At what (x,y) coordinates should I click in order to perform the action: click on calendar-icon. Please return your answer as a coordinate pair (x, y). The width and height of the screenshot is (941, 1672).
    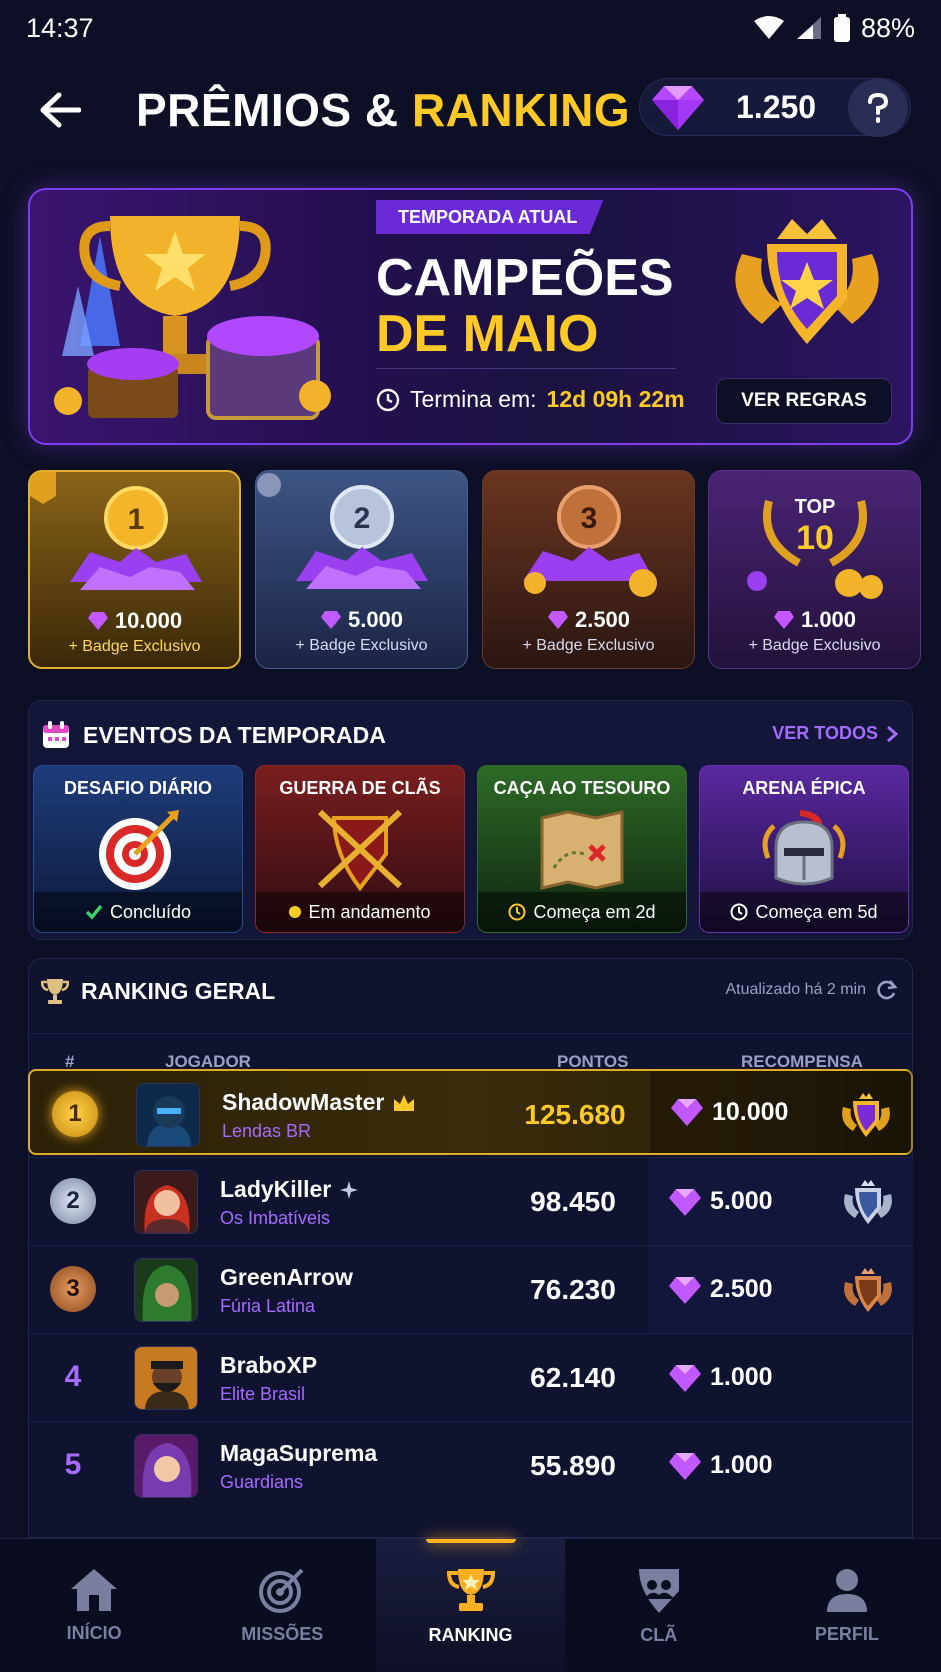
    Looking at the image, I should click on (56, 734).